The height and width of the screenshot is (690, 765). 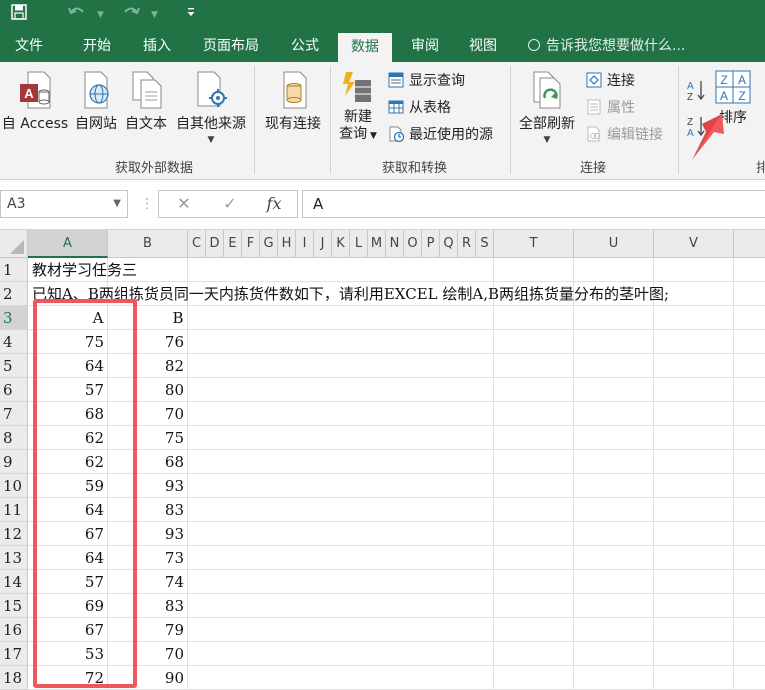 What do you see at coordinates (96, 124) in the screenshot?
I see `from-web-label: 自网站` at bounding box center [96, 124].